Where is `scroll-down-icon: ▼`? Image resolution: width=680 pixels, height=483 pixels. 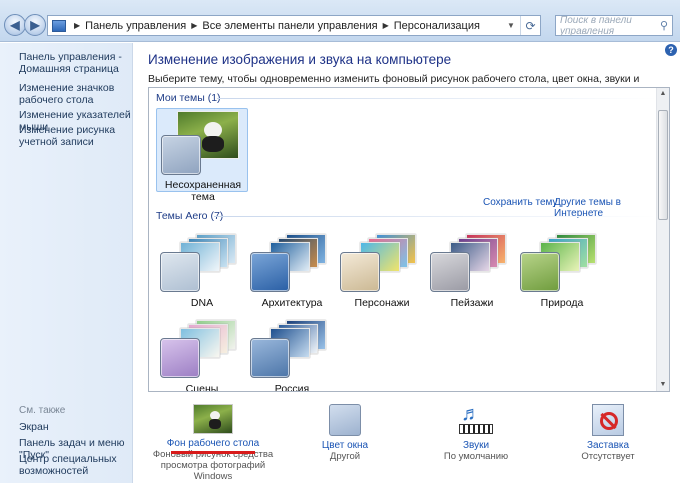
scroll-down-icon: ▼ is located at coordinates (663, 385).